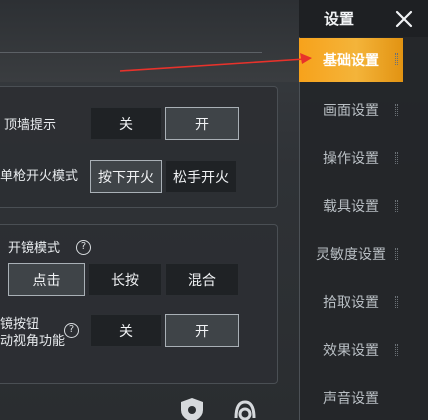 This screenshot has width=428, height=420. What do you see at coordinates (33, 341) in the screenshot?
I see `button-view-label-line2: 动视角功能` at bounding box center [33, 341].